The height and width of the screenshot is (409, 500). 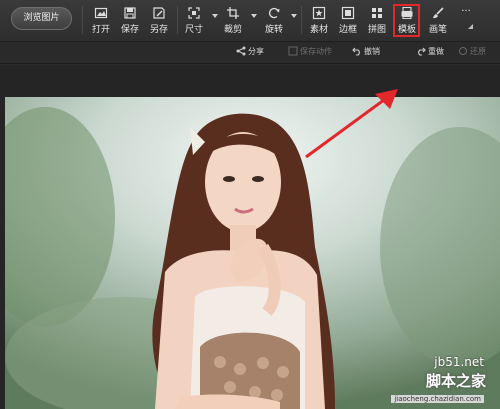 I want to click on more-label: ···, so click(x=466, y=11).